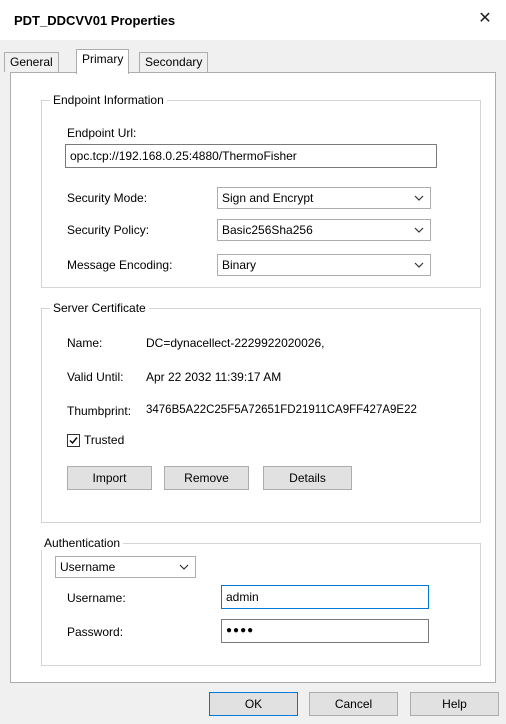  Describe the element at coordinates (95, 20) in the screenshot. I see `window-title: PDT_DDCVV01 Properties` at that location.